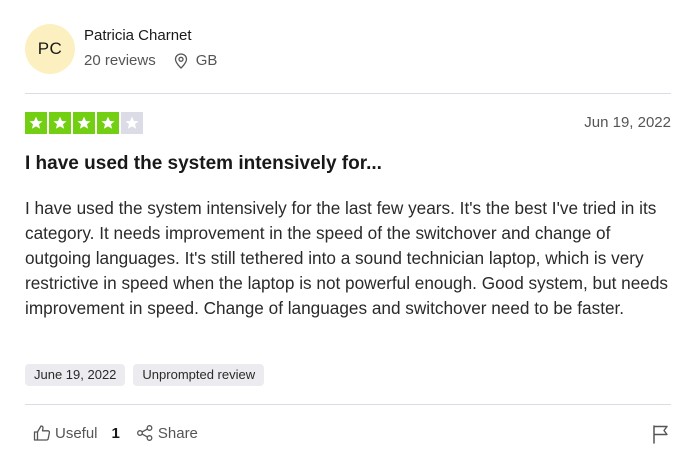  Describe the element at coordinates (199, 375) in the screenshot. I see `tag-unprompted: Unprompted review` at that location.